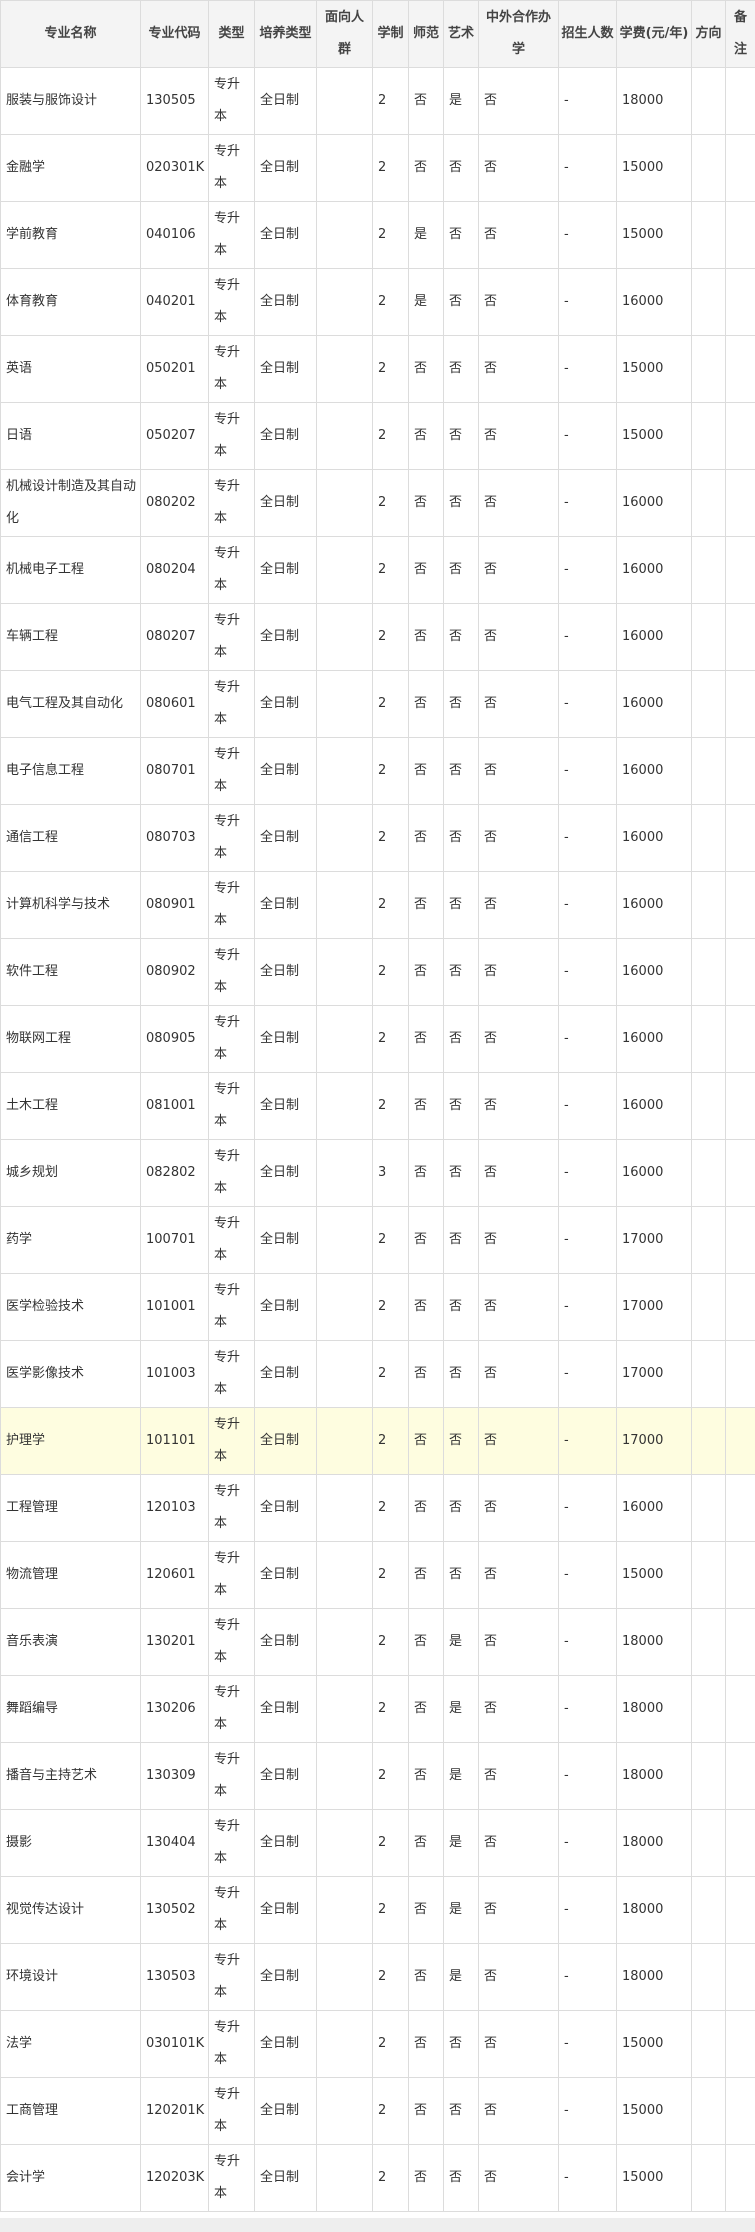 Image resolution: width=755 pixels, height=2232 pixels. What do you see at coordinates (174, 1106) in the screenshot?
I see `cell-major-code: 081001` at bounding box center [174, 1106].